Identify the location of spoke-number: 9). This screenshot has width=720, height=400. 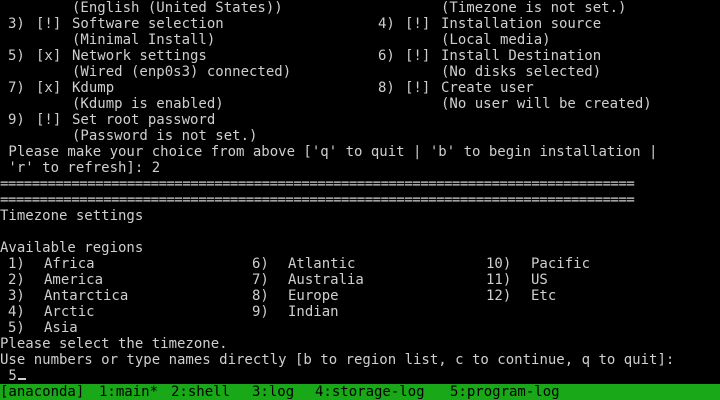
(16, 120).